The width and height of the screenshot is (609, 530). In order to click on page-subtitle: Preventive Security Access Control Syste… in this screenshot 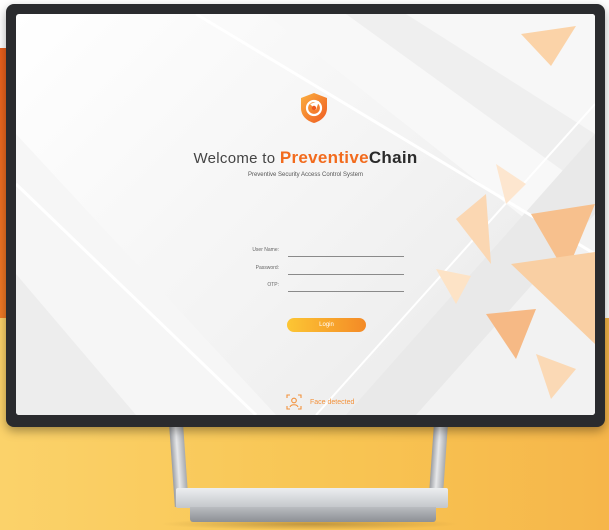, I will do `click(305, 175)`.